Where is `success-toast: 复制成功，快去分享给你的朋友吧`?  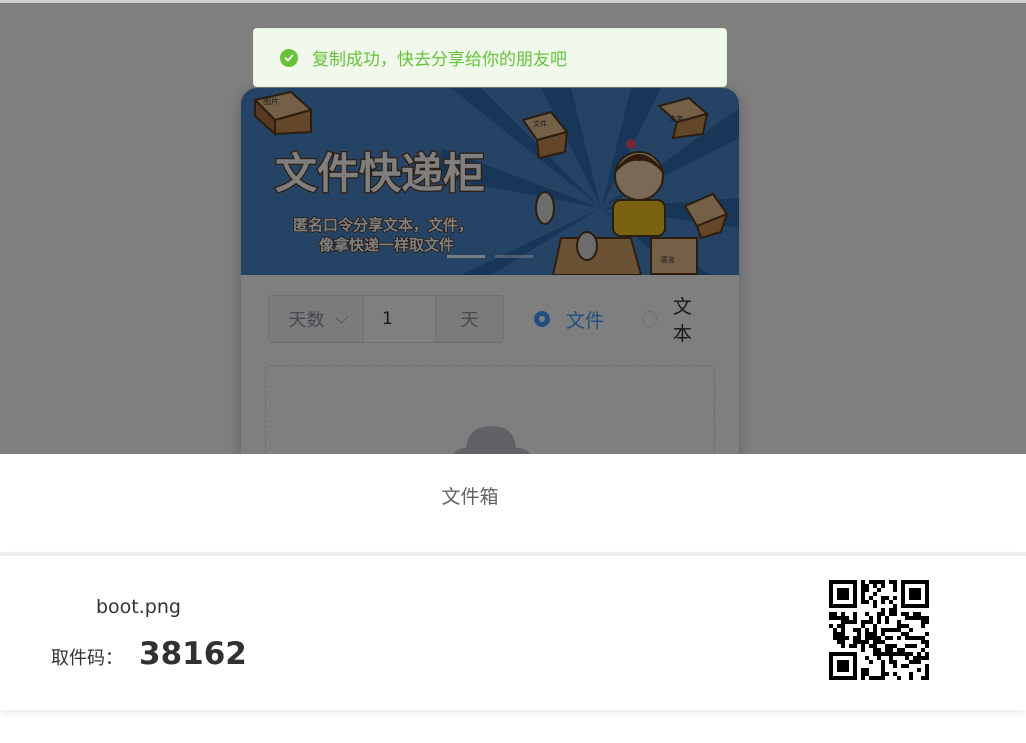
success-toast: 复制成功，快去分享给你的朋友吧 is located at coordinates (490, 57).